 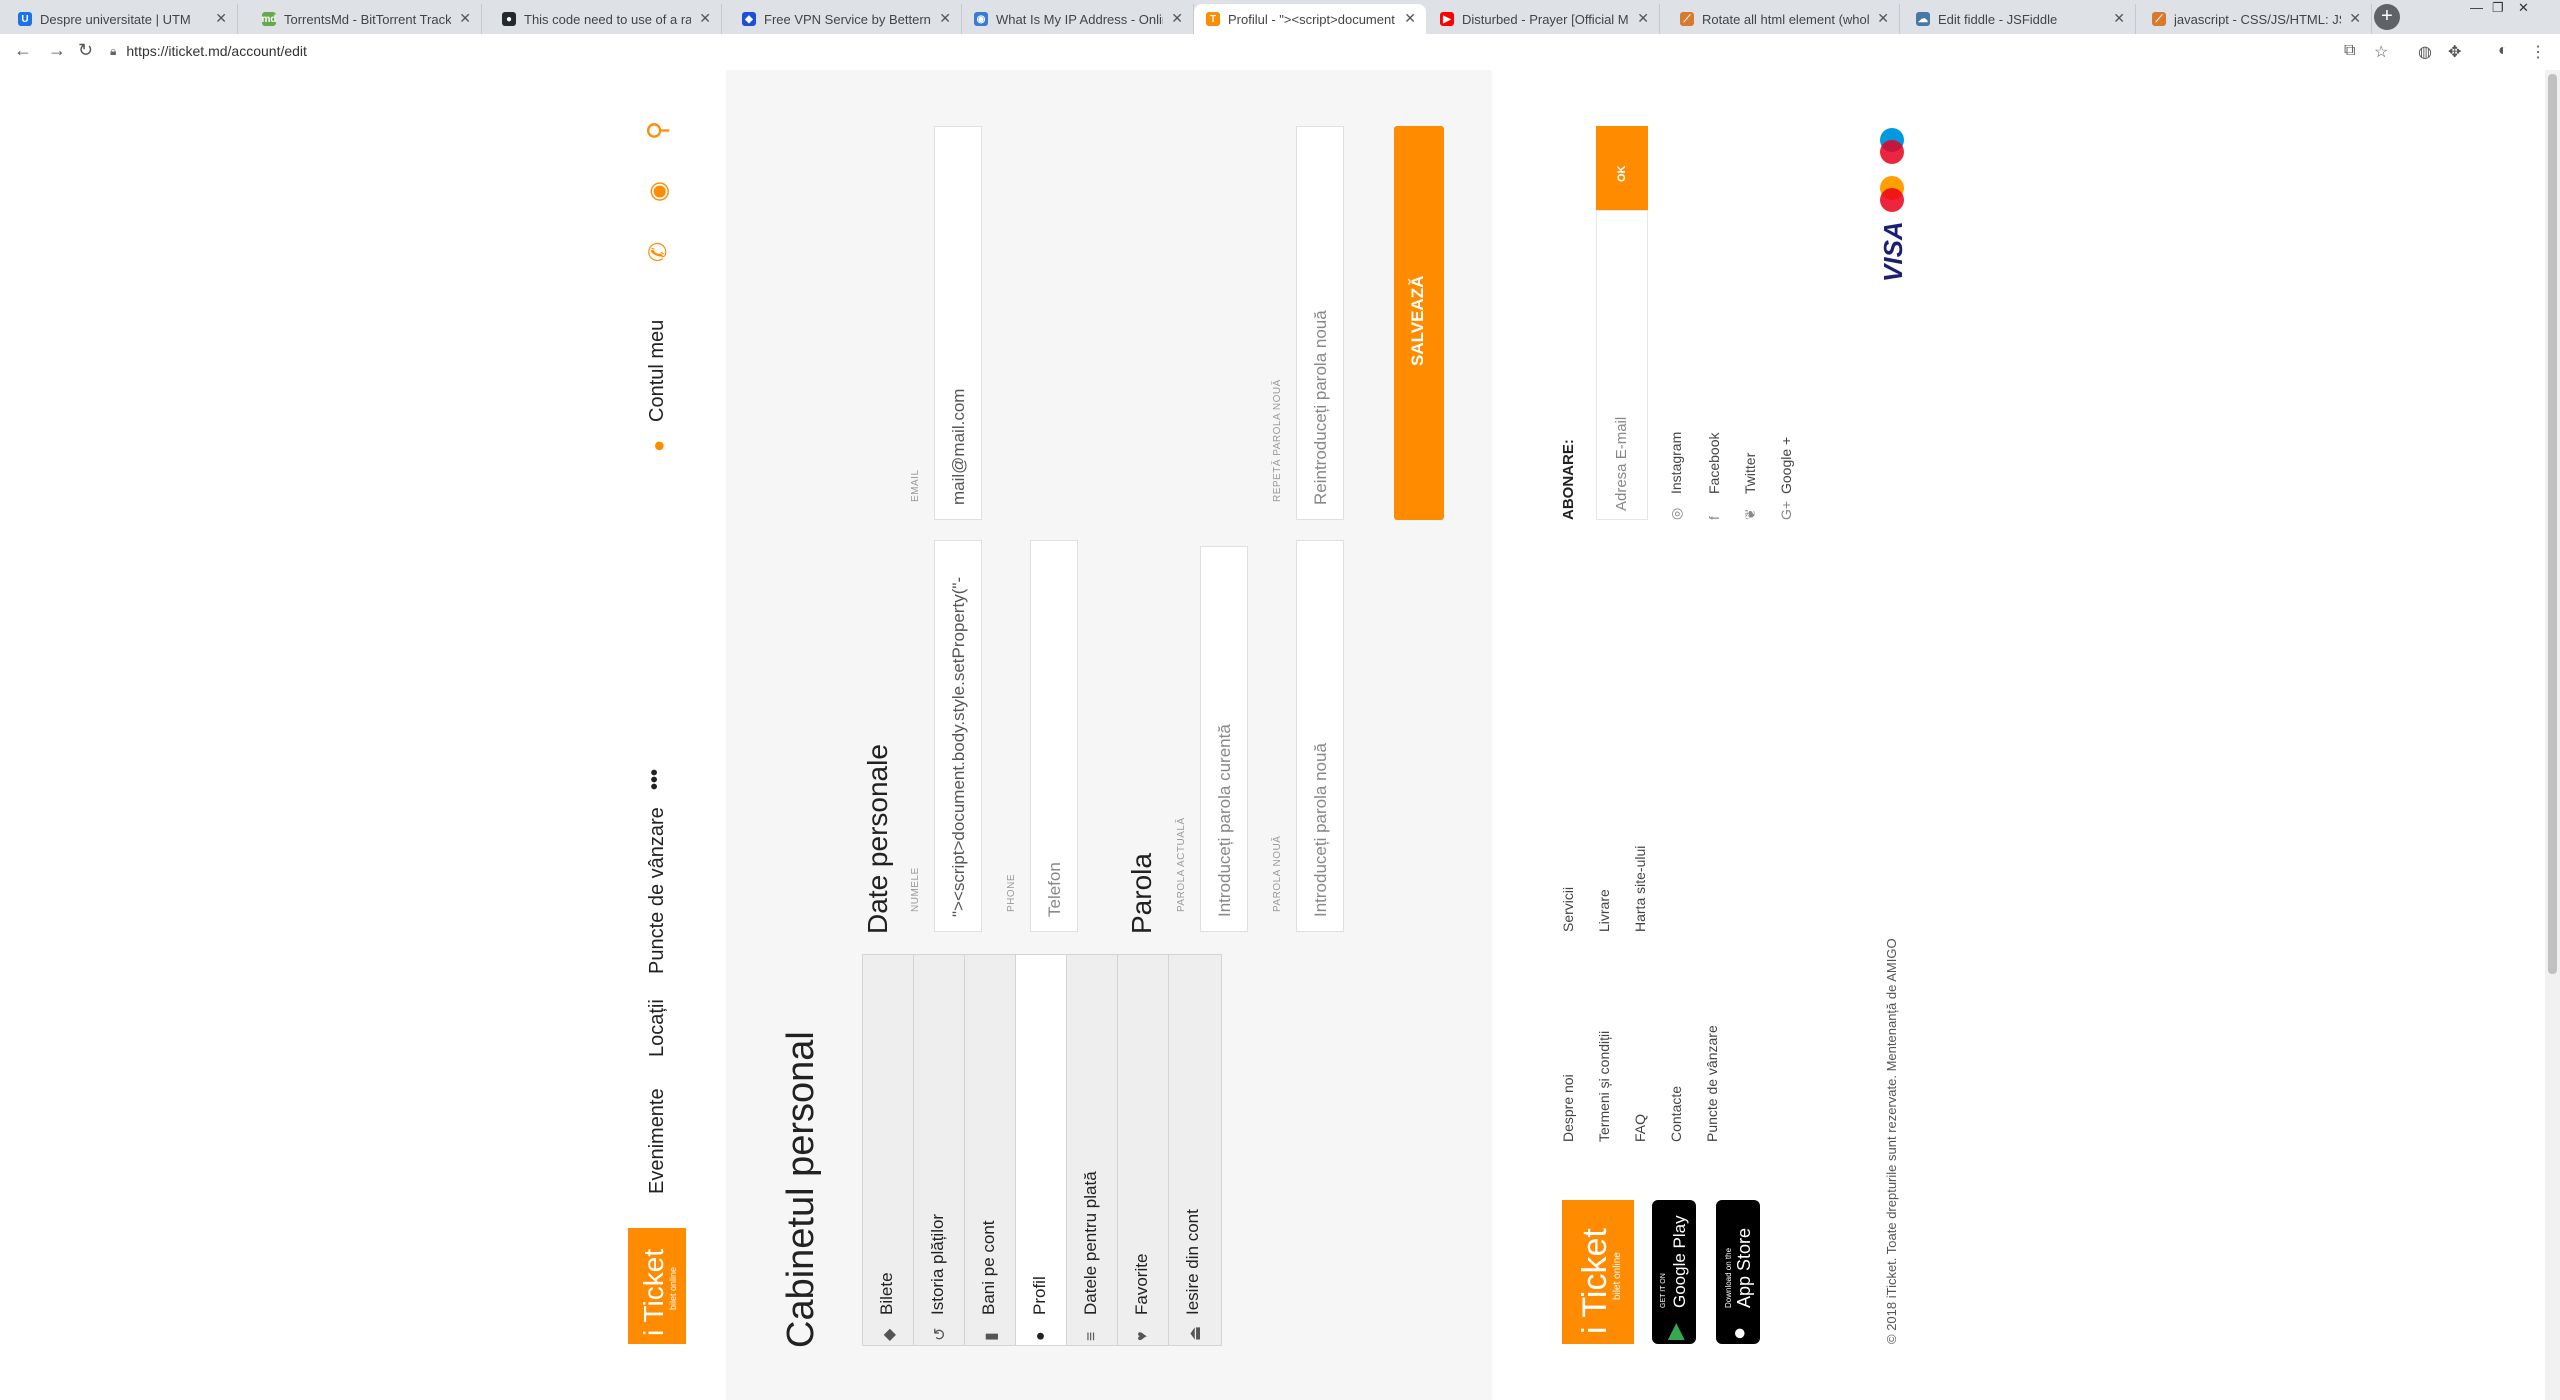 I want to click on browser-tab: ☁ Edit fiddle - JSFiddle ✕, so click(x=2020, y=19).